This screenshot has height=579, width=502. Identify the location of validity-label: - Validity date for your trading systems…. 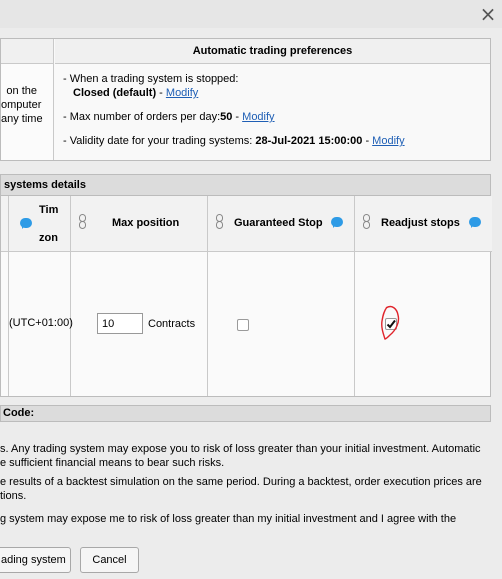
(159, 141).